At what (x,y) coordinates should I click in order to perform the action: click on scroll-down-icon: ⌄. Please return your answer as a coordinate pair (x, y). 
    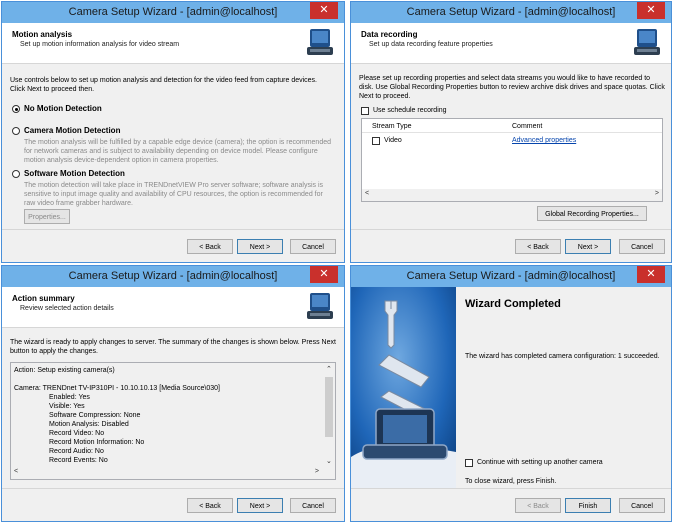
    Looking at the image, I should click on (329, 461).